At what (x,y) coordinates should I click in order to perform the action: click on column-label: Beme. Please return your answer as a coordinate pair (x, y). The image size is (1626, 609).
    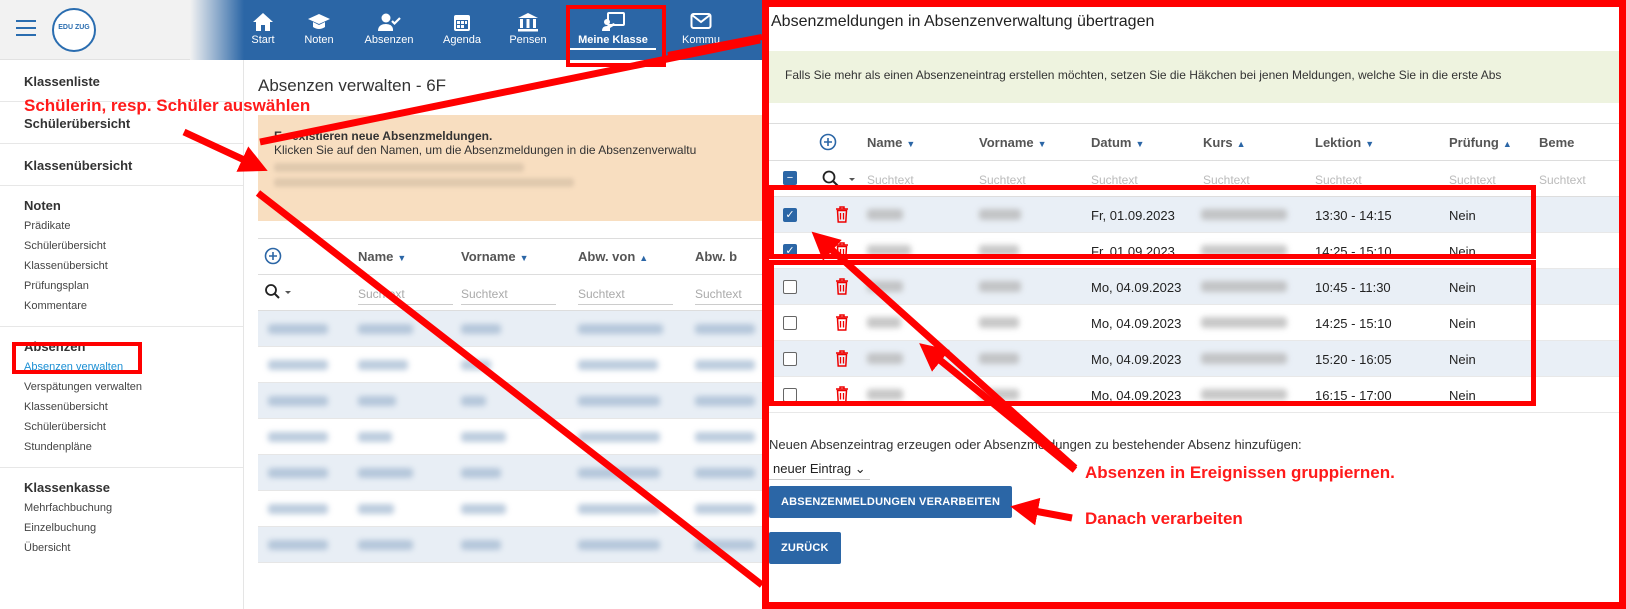
    Looking at the image, I should click on (1557, 142).